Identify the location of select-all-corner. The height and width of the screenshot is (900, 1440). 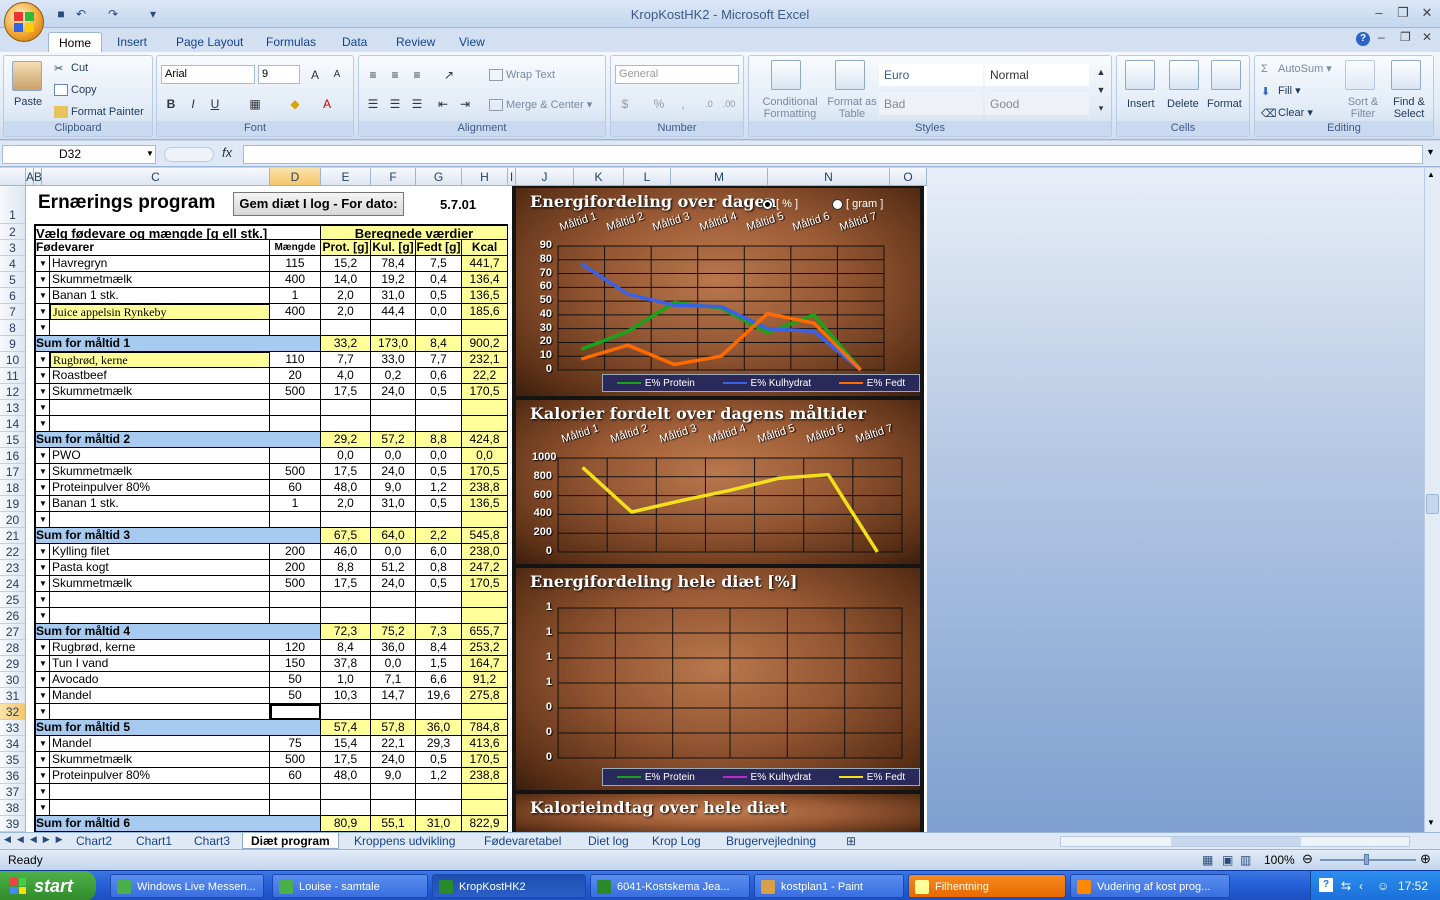
(13, 177).